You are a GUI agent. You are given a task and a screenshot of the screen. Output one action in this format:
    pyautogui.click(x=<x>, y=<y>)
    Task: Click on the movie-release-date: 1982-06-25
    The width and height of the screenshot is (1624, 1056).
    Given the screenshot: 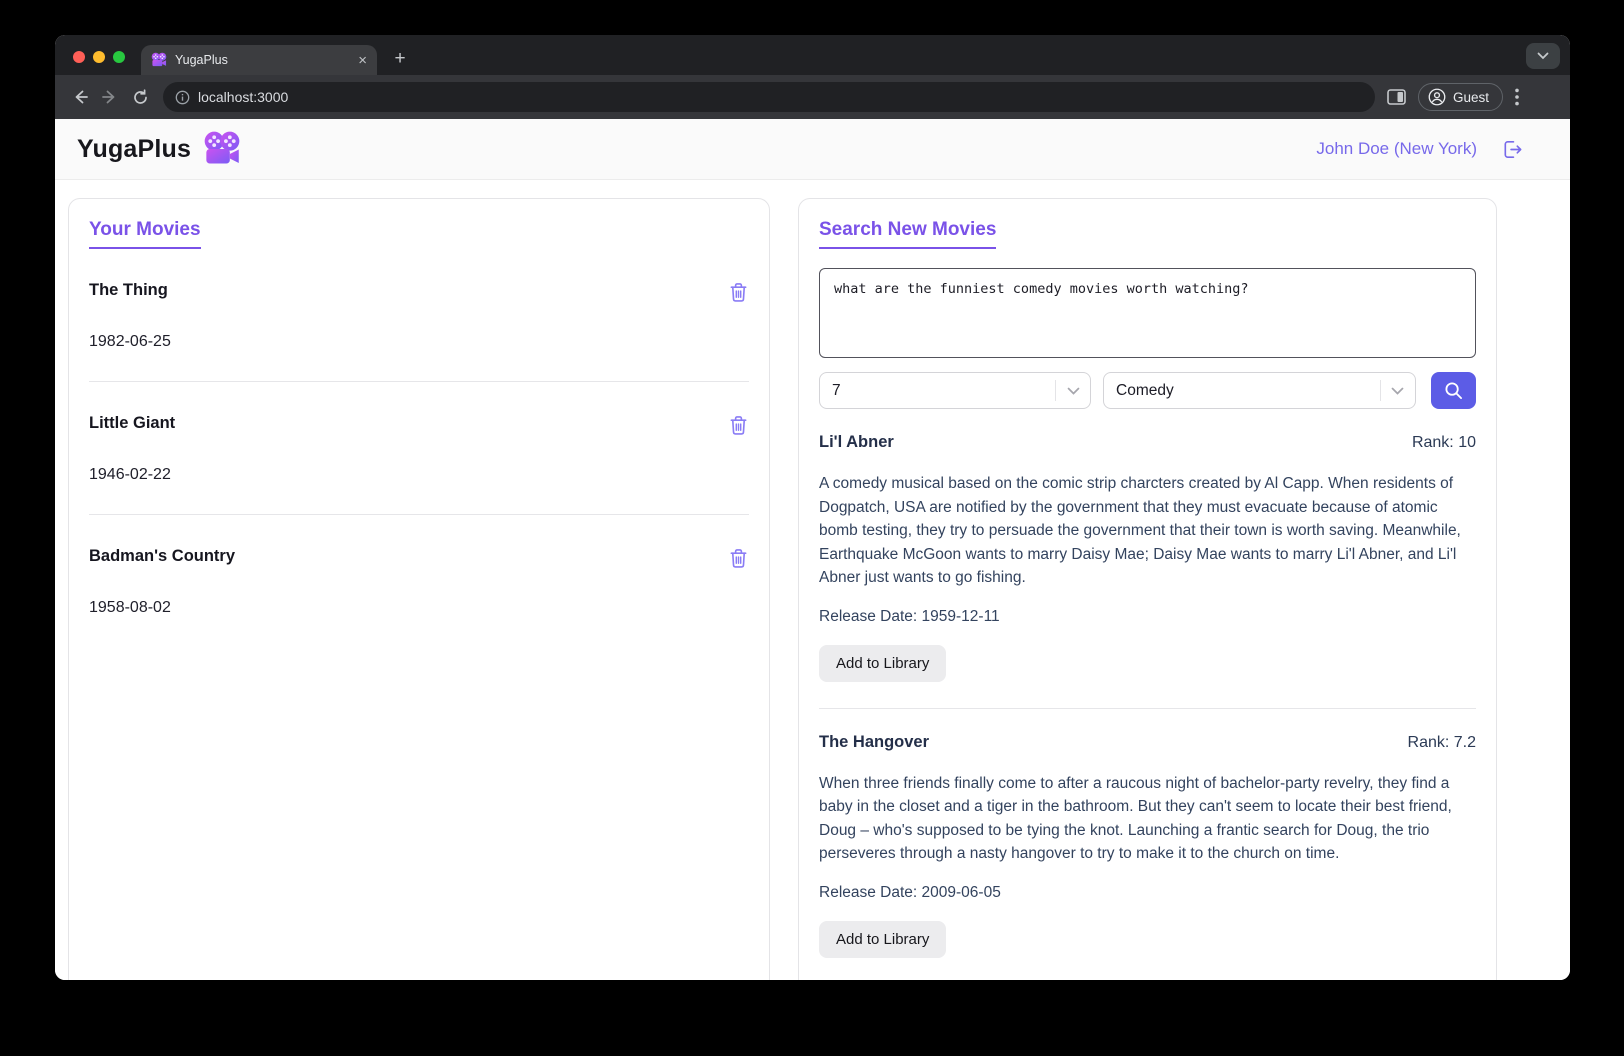 What is the action you would take?
    pyautogui.click(x=130, y=341)
    